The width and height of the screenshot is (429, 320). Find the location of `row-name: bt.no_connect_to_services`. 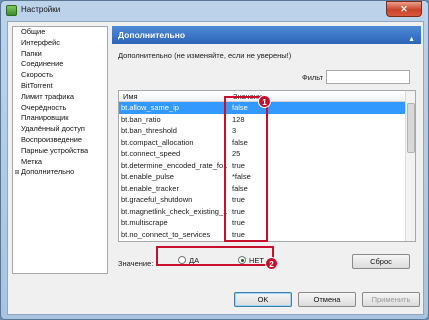

row-name: bt.no_connect_to_services is located at coordinates (166, 234).